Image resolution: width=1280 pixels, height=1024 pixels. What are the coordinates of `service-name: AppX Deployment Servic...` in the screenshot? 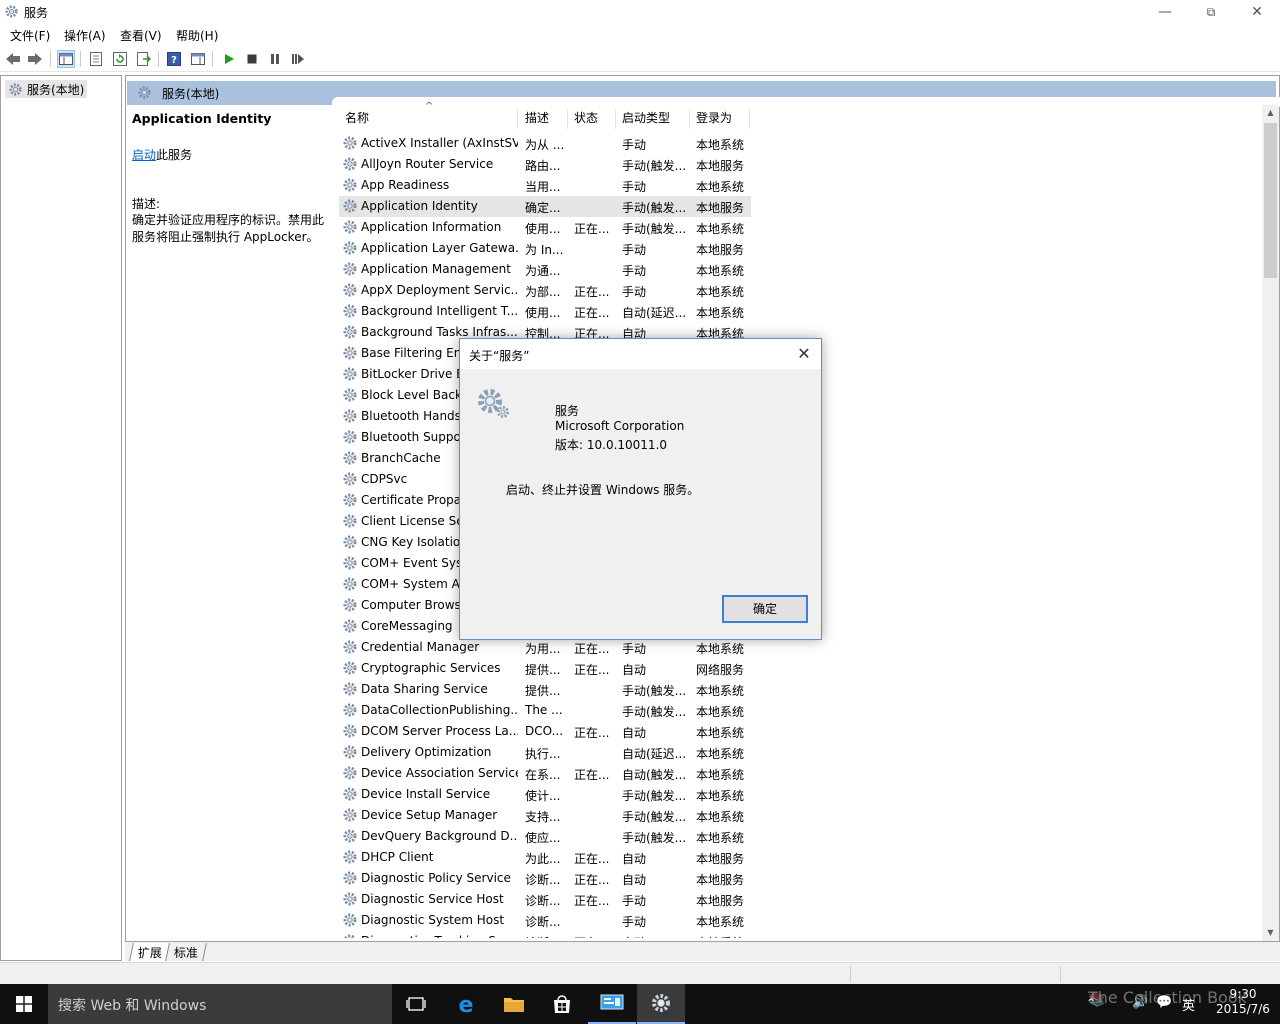 It's located at (439, 290).